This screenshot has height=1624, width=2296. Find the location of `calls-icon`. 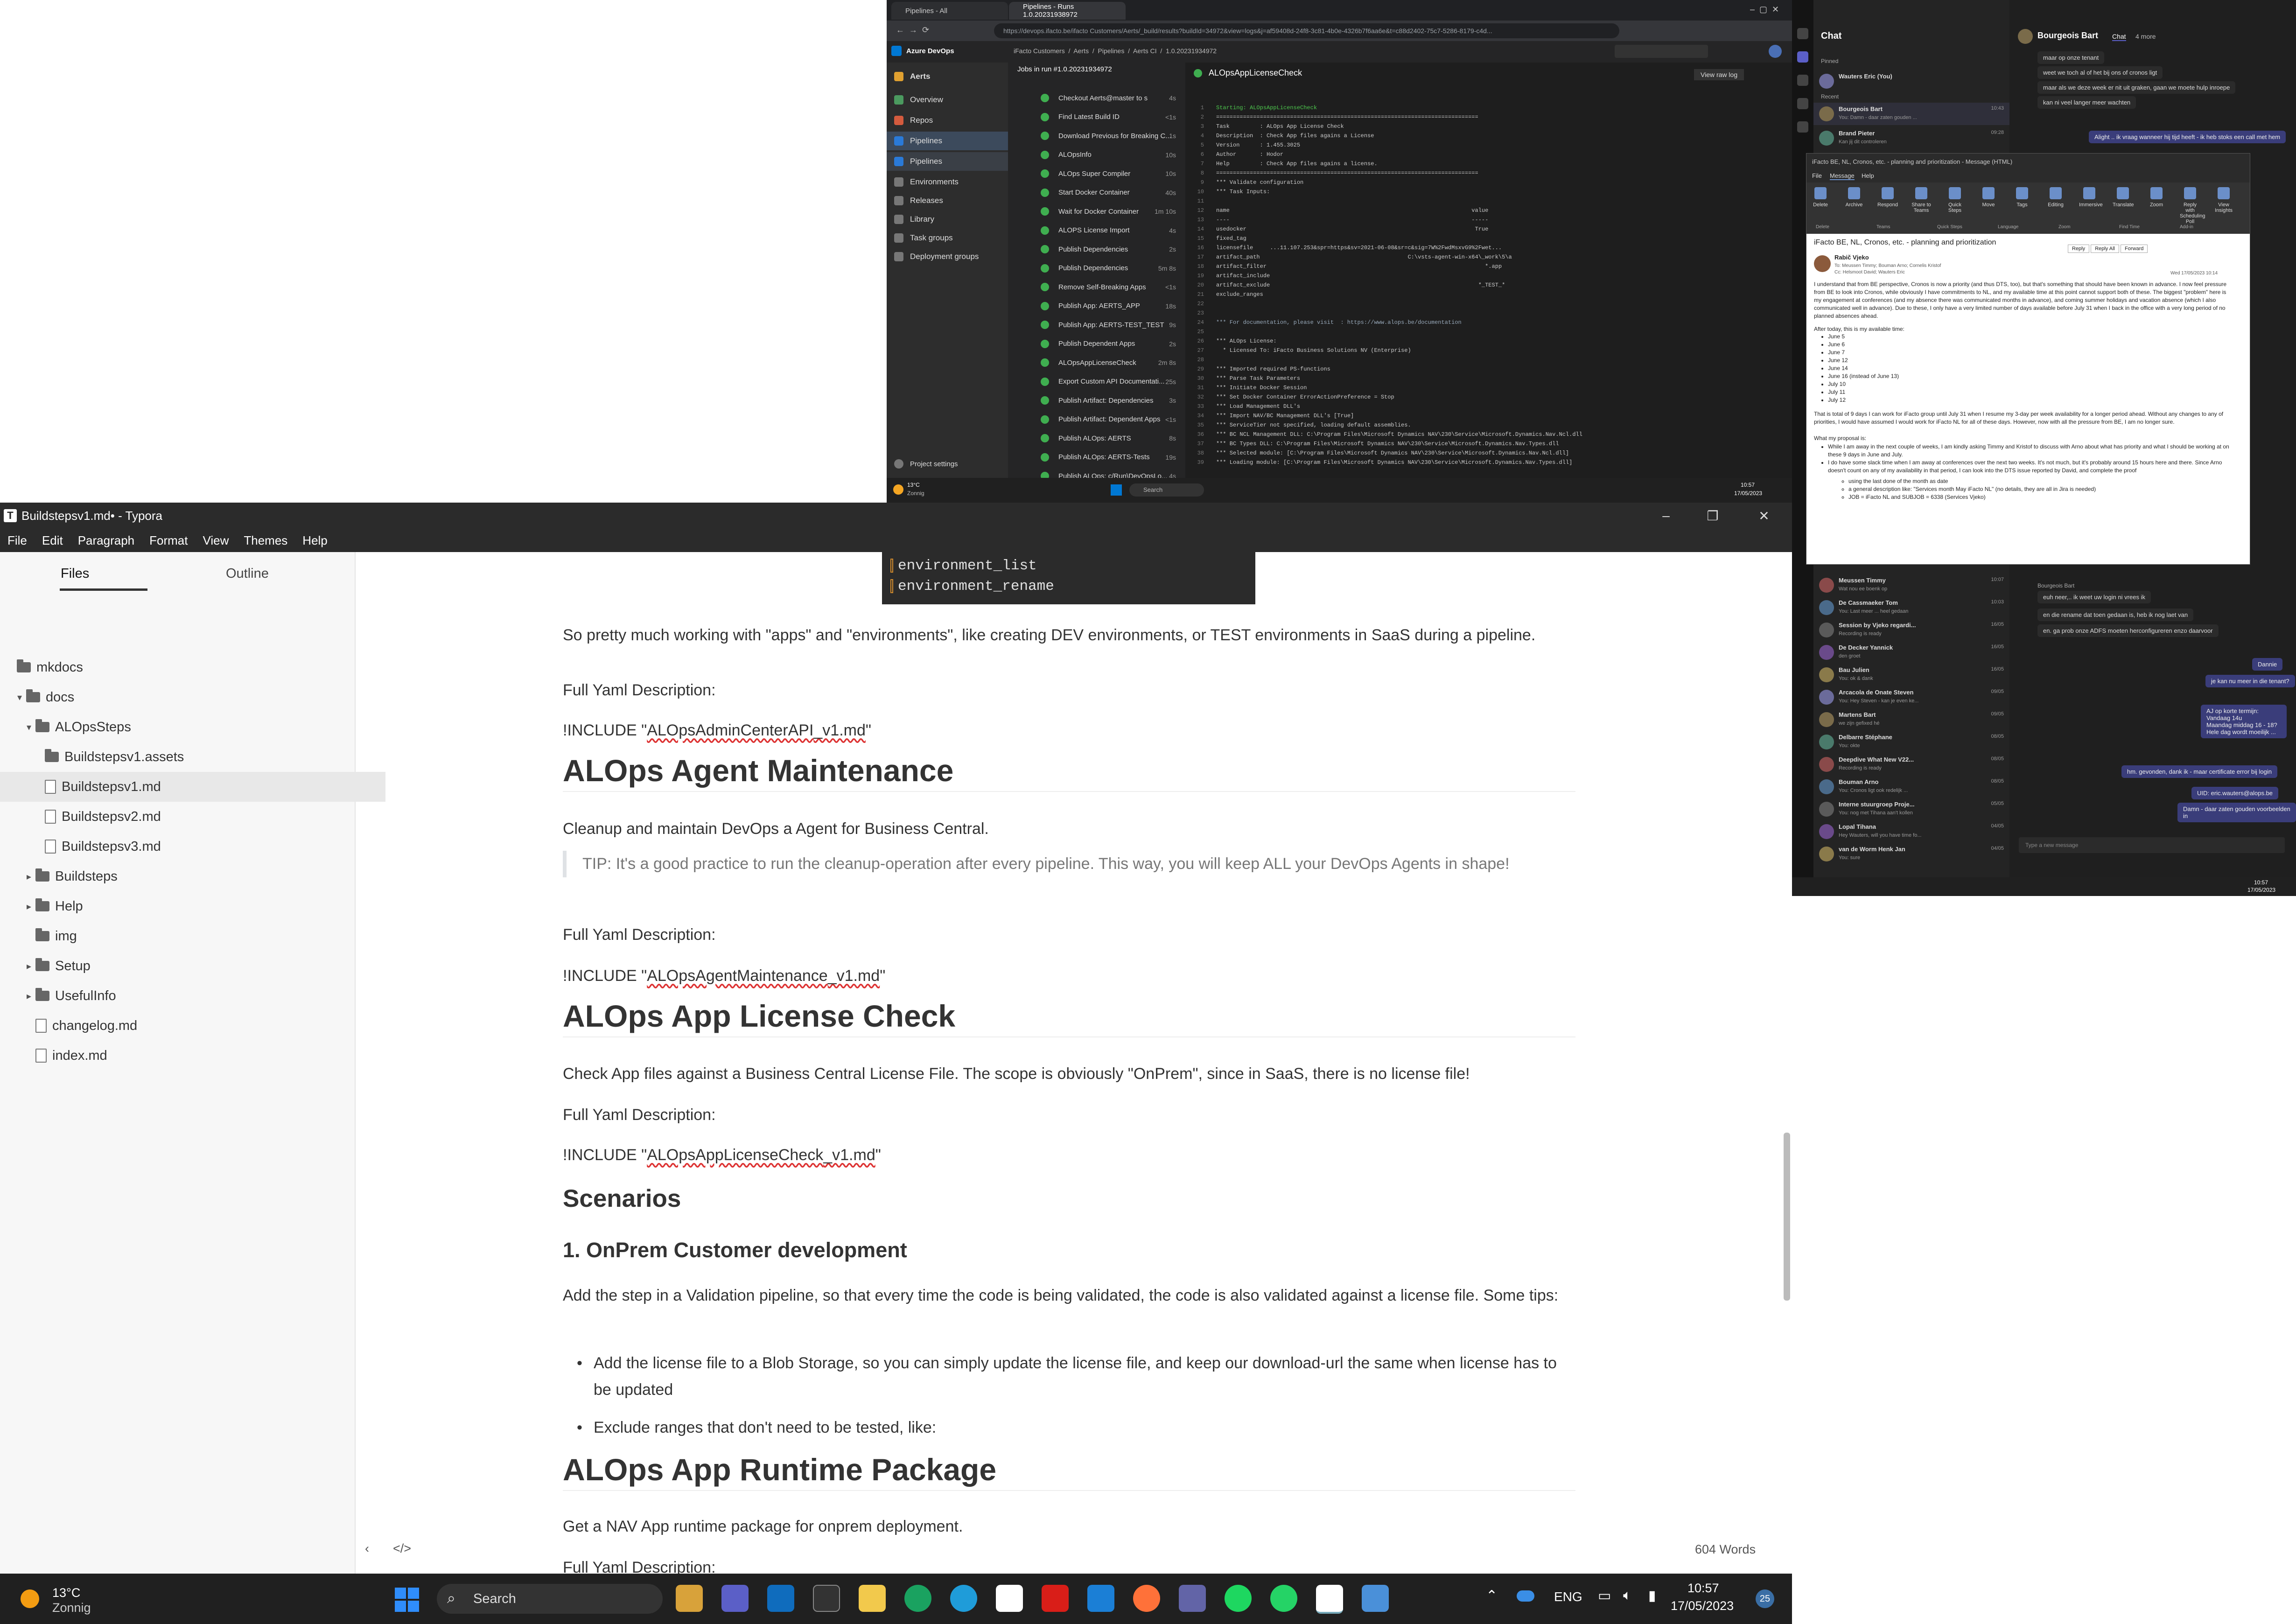

calls-icon is located at coordinates (1802, 127).